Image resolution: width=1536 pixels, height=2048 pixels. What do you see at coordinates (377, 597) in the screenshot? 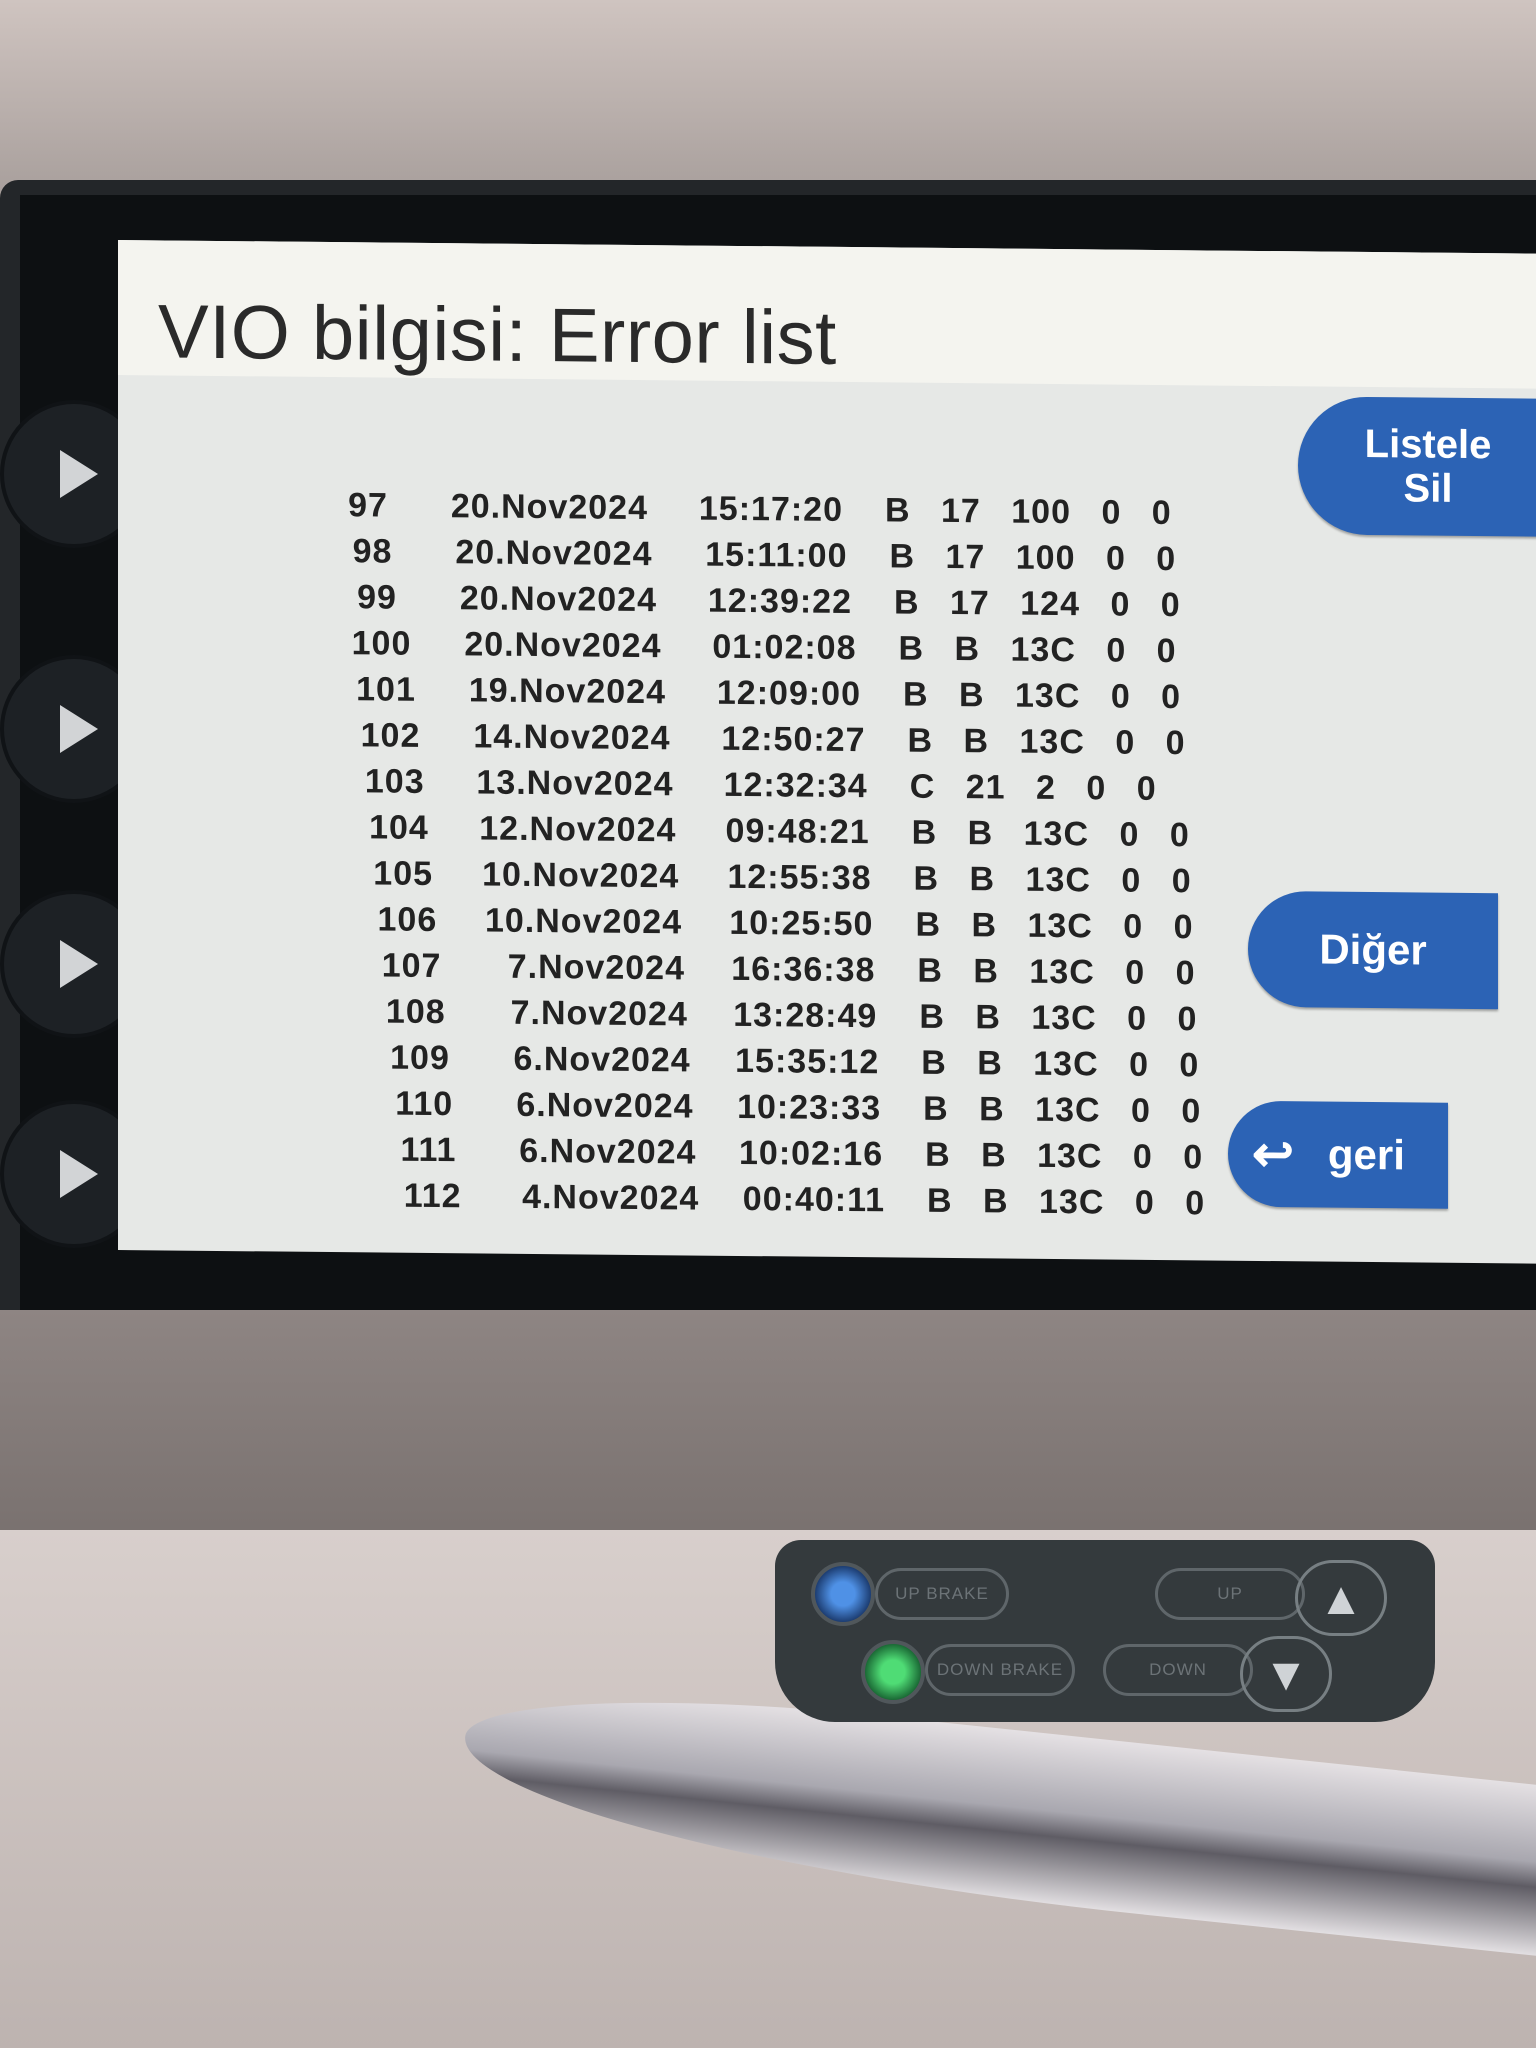
I see `error-number: 99` at bounding box center [377, 597].